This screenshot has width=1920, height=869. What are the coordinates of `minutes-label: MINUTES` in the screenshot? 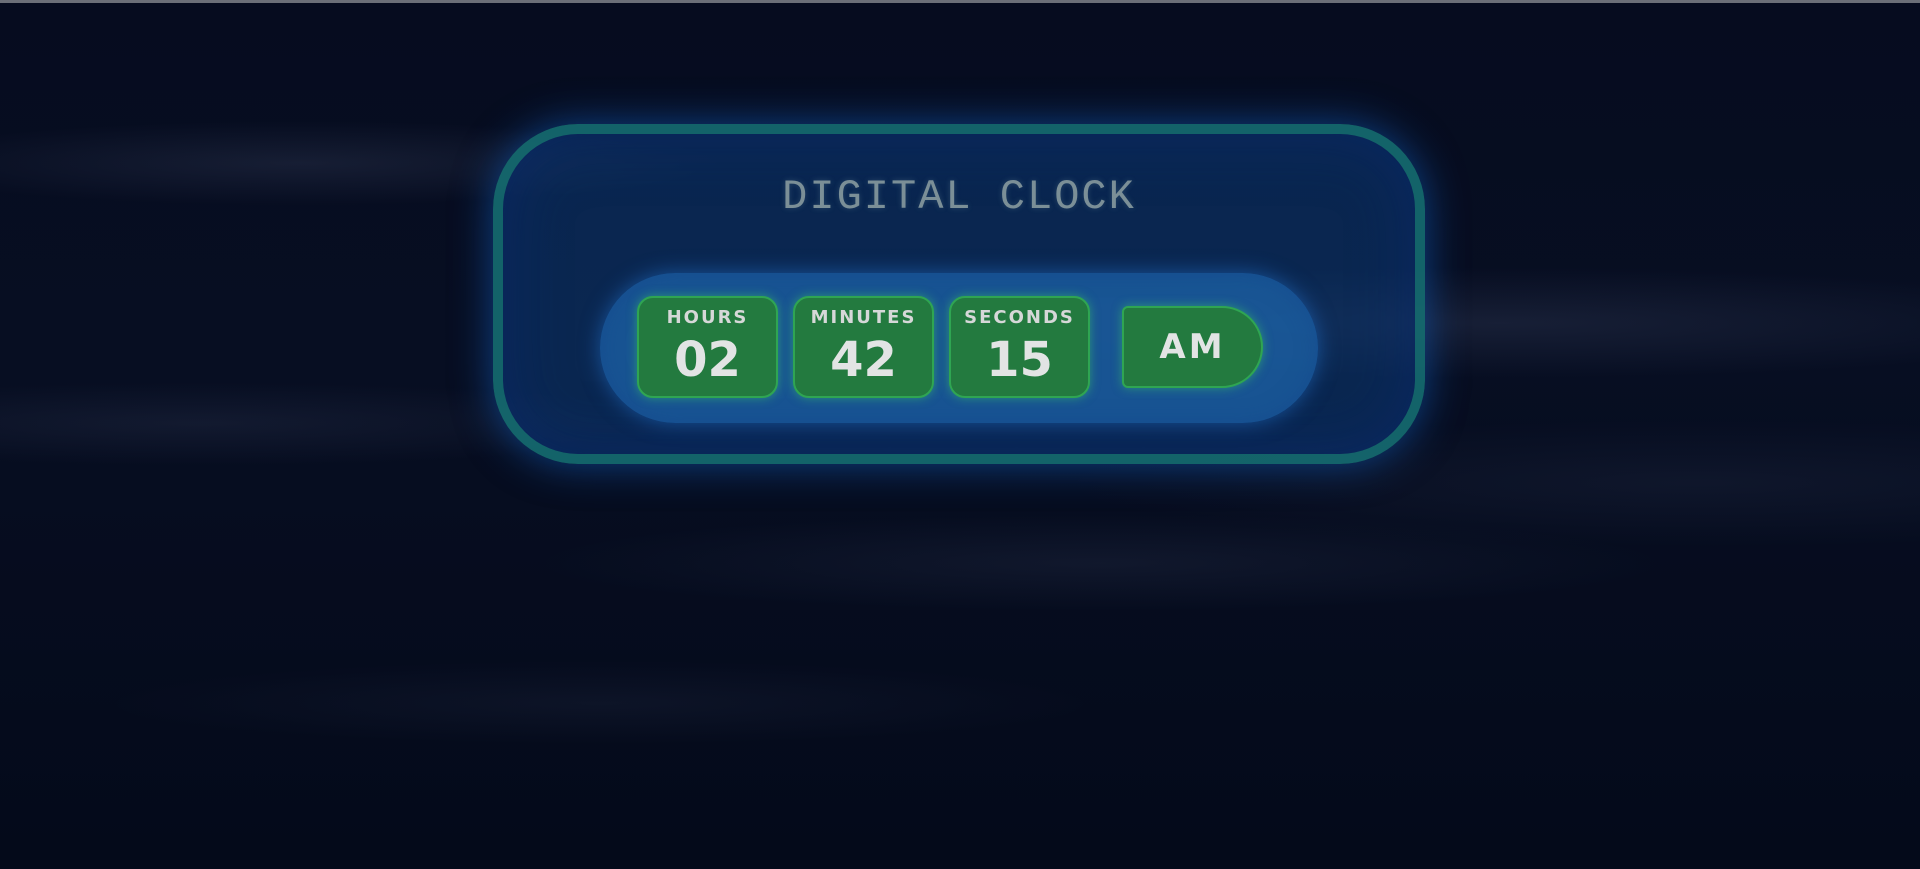 It's located at (863, 317).